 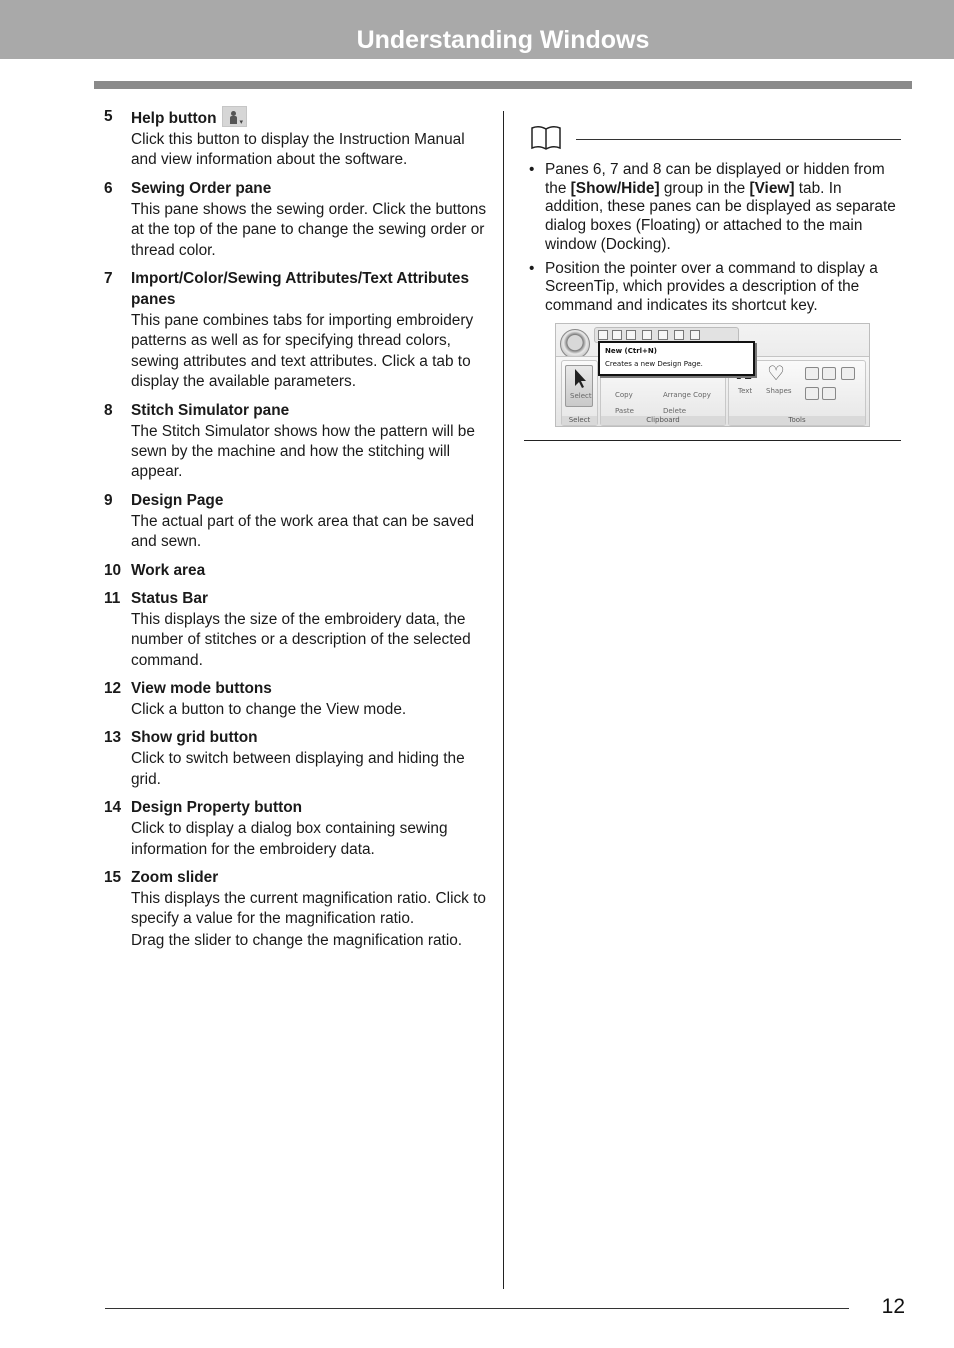 What do you see at coordinates (177, 500) in the screenshot?
I see `item-title: Design Page` at bounding box center [177, 500].